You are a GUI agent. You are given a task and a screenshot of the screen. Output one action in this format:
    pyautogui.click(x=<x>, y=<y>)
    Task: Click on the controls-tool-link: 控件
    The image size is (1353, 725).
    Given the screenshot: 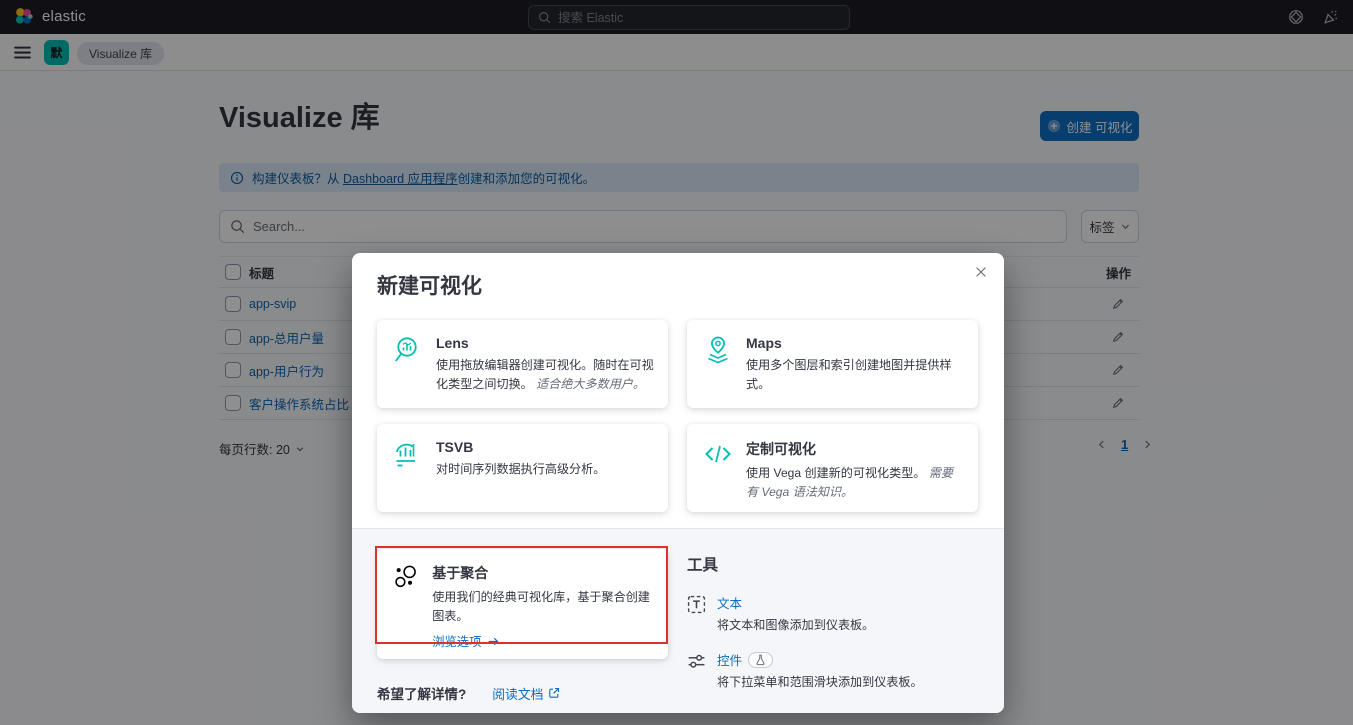 What is the action you would take?
    pyautogui.click(x=729, y=659)
    